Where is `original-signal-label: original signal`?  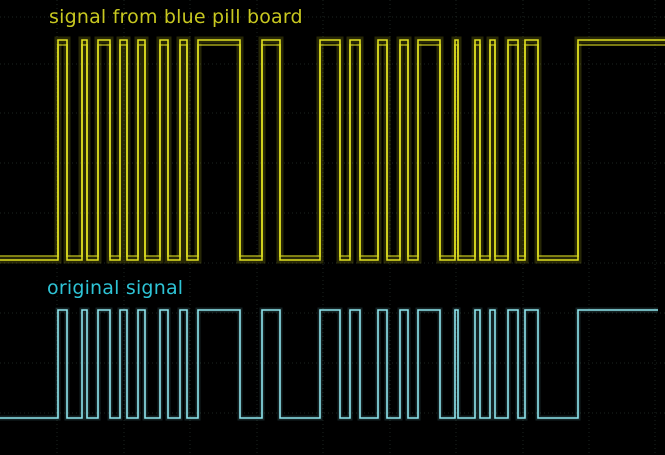 original-signal-label: original signal is located at coordinates (115, 288).